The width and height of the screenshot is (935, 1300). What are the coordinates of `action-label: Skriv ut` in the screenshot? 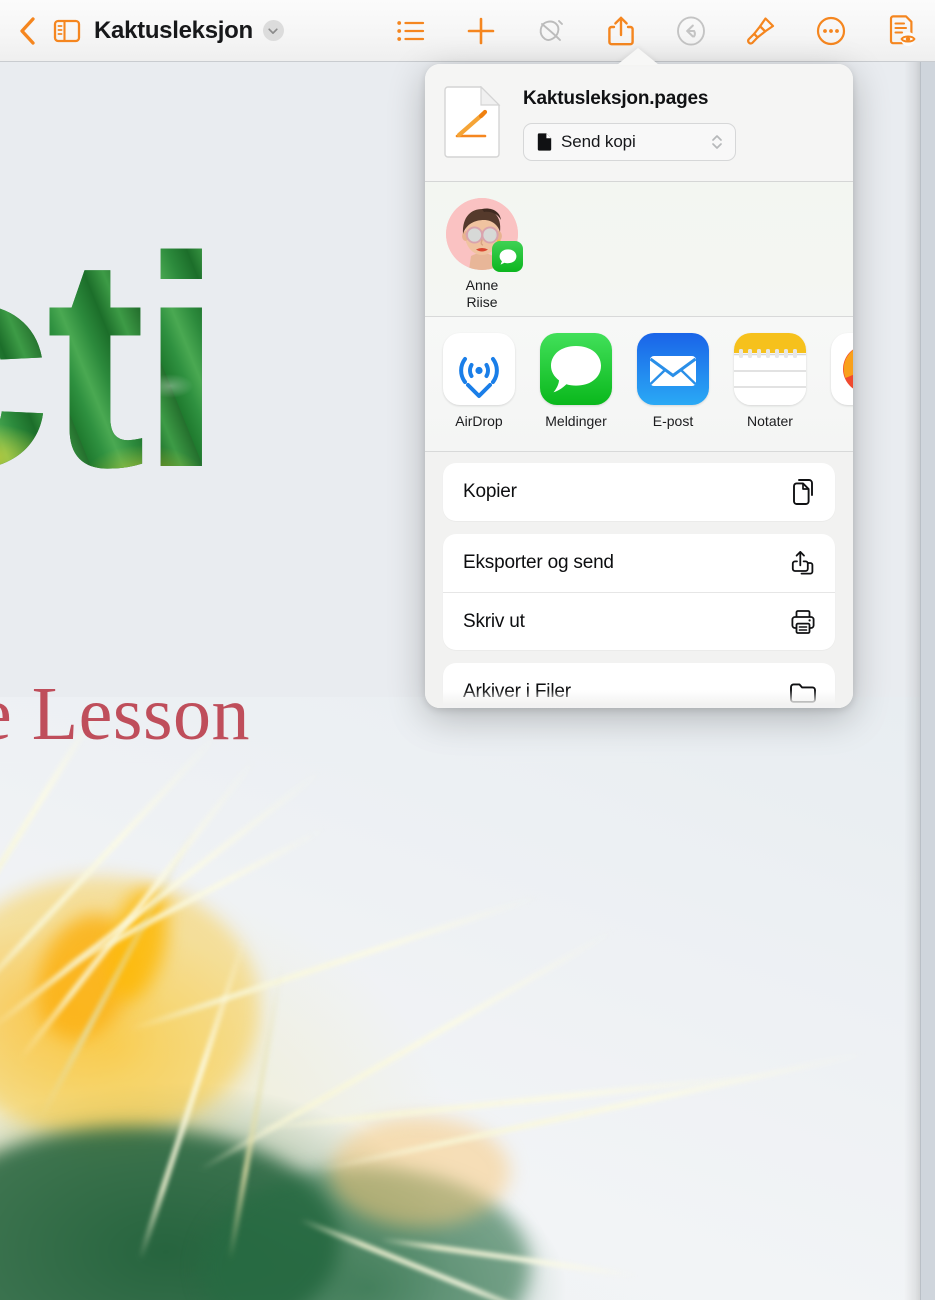 It's located at (494, 621).